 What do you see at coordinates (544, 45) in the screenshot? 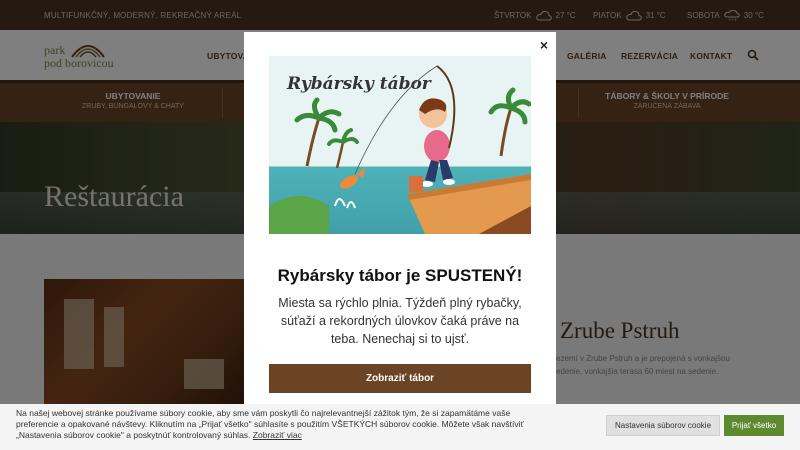
I see `close-icon: ×` at bounding box center [544, 45].